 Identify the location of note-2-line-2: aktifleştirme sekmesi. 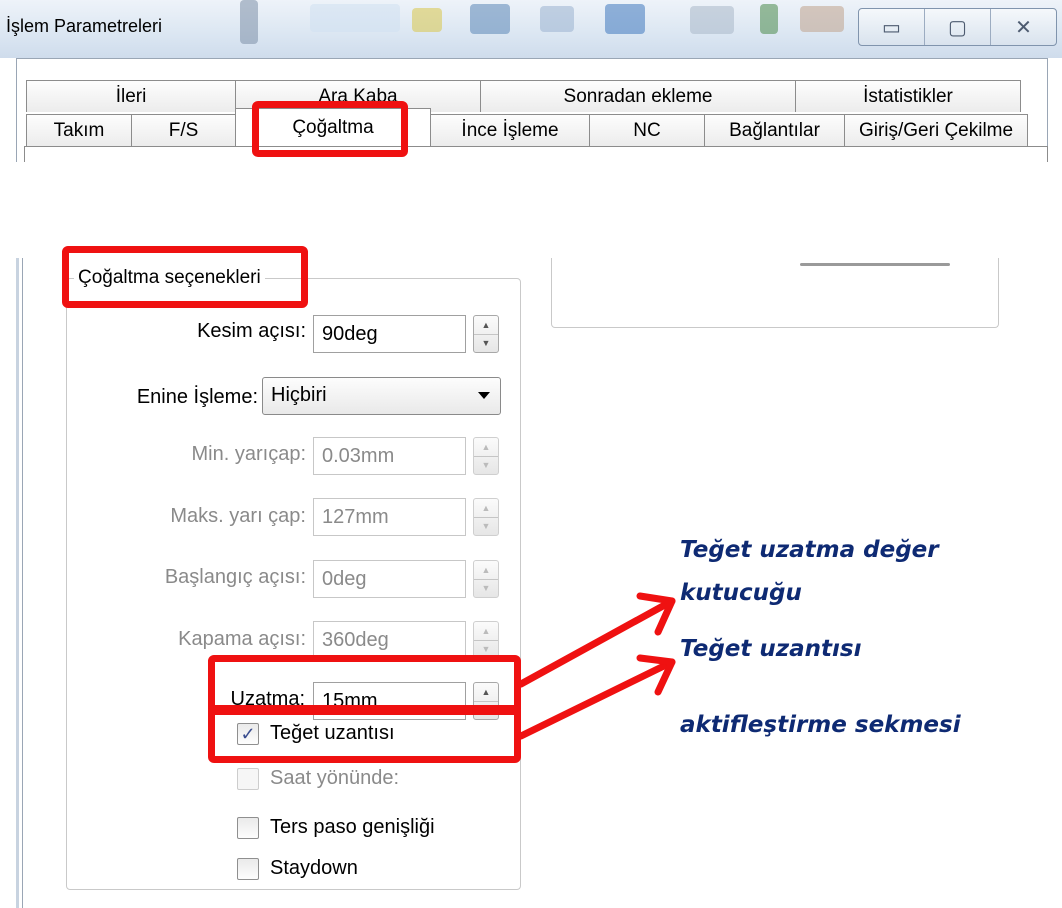
(820, 725).